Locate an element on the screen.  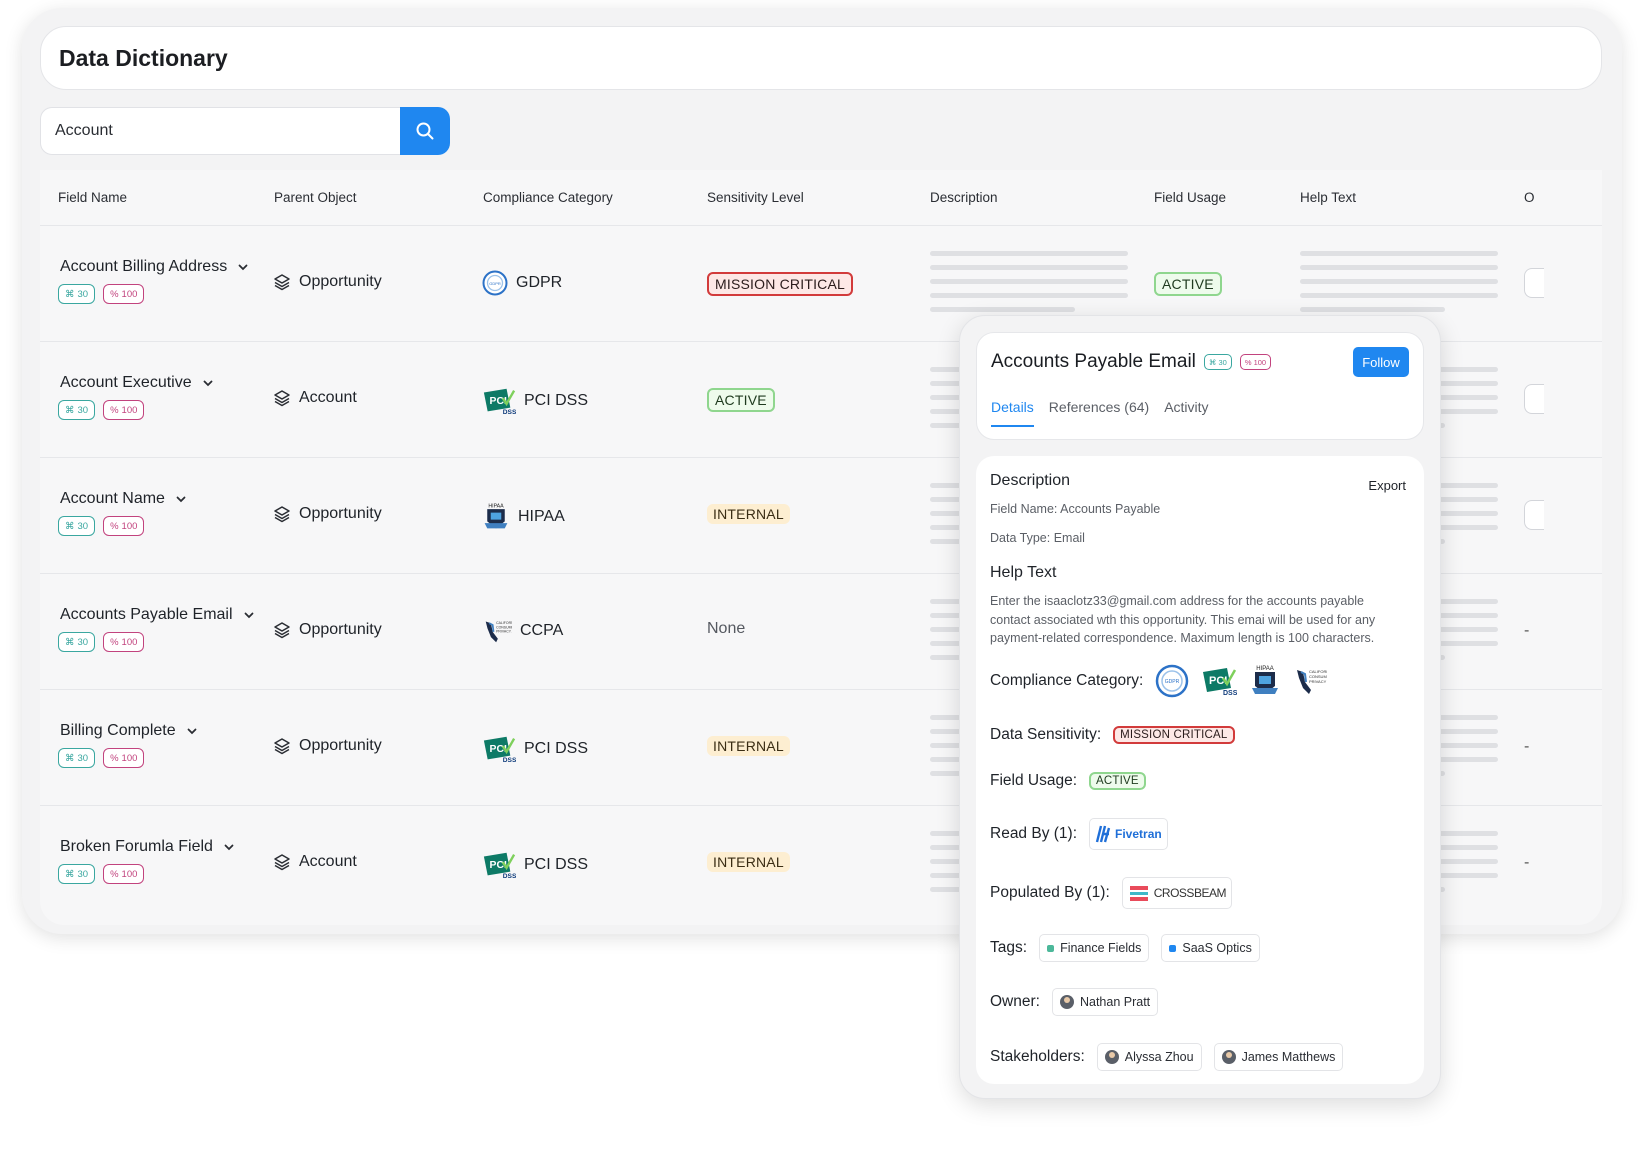
field-name: Broken Forumla Field is located at coordinates (136, 847).